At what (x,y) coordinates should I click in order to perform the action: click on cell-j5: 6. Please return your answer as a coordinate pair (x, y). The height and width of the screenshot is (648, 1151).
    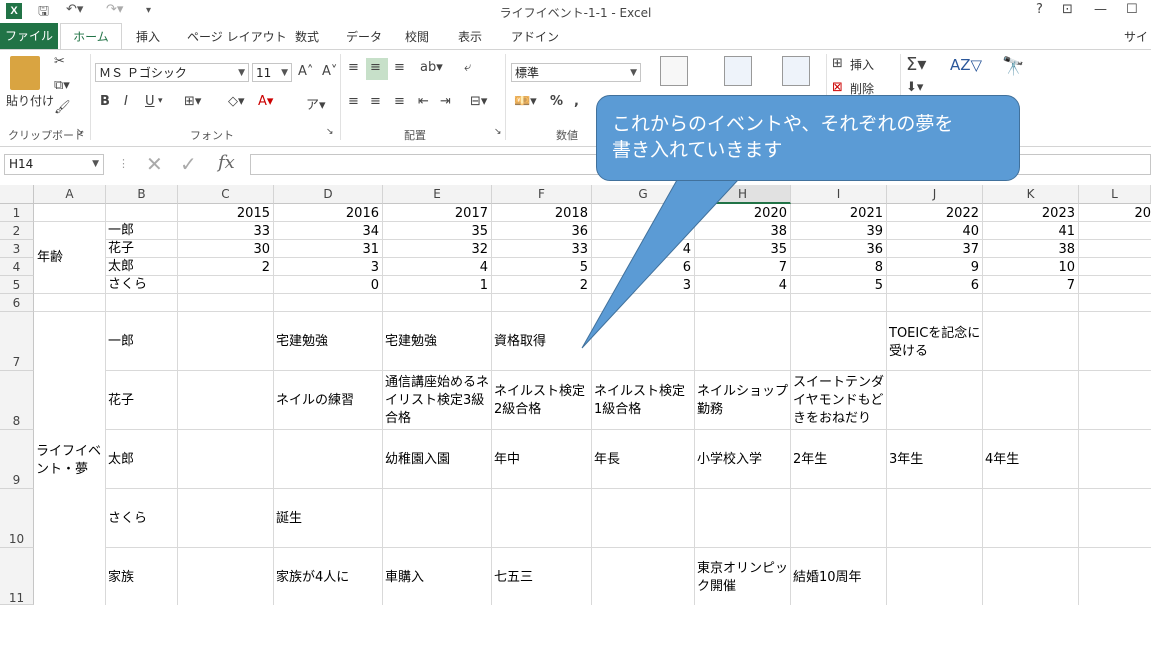
    Looking at the image, I should click on (933, 286).